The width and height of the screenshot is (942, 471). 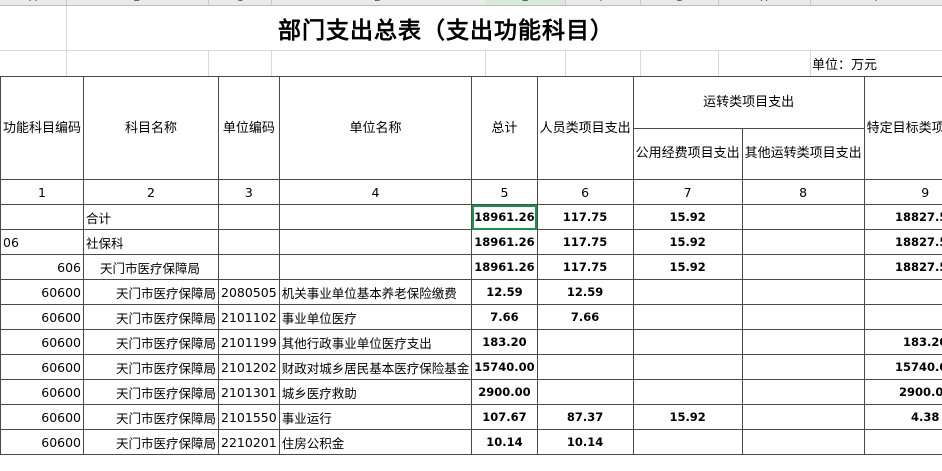 What do you see at coordinates (504, 317) in the screenshot?
I see `total-cell: 7.66` at bounding box center [504, 317].